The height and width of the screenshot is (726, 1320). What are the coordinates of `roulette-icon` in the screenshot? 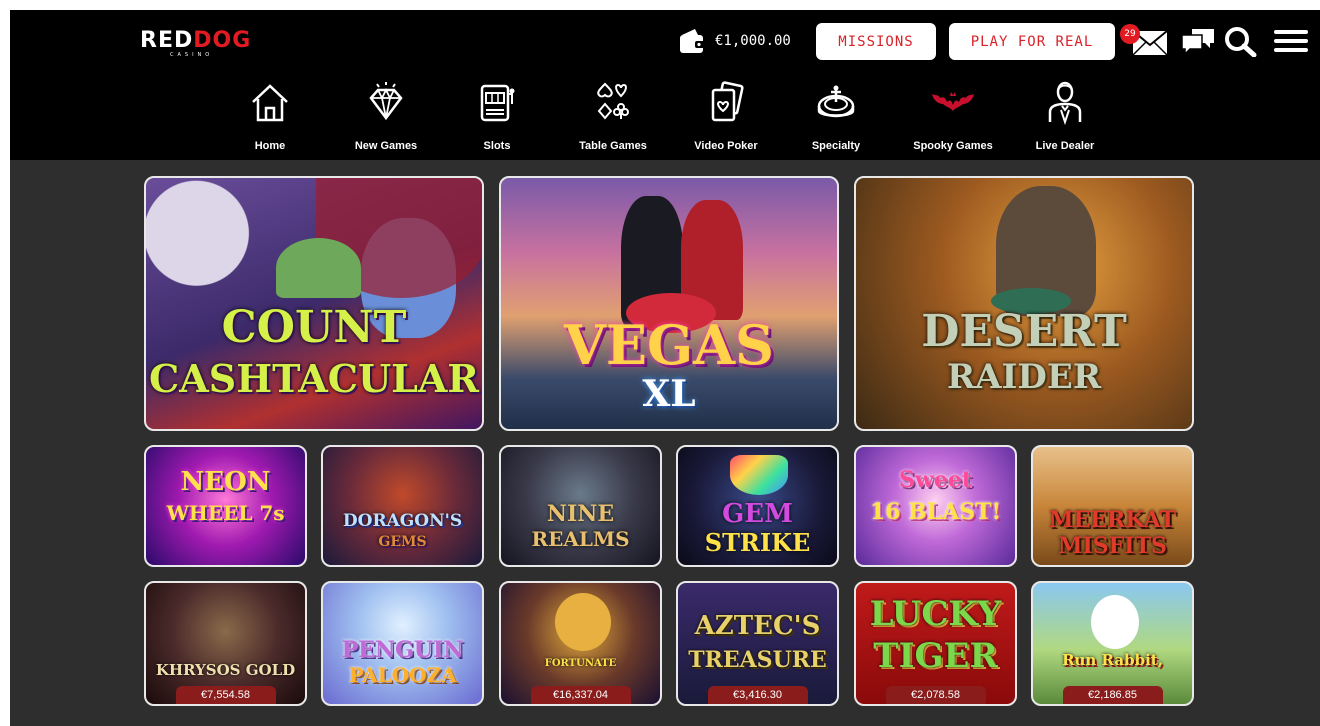 It's located at (836, 101).